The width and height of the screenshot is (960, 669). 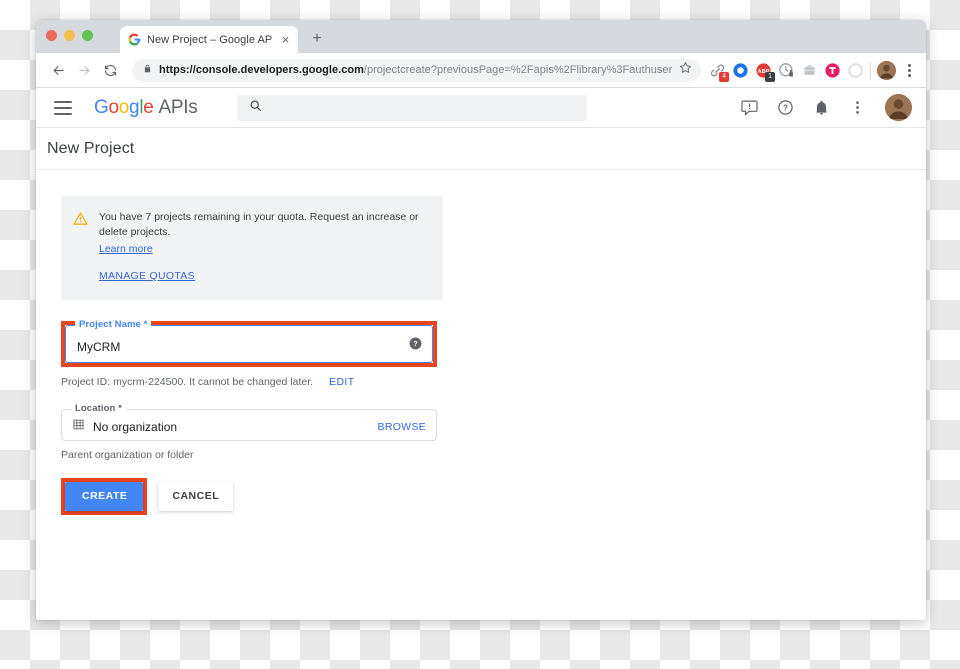 What do you see at coordinates (886, 70) in the screenshot?
I see `browser-profile-avatar` at bounding box center [886, 70].